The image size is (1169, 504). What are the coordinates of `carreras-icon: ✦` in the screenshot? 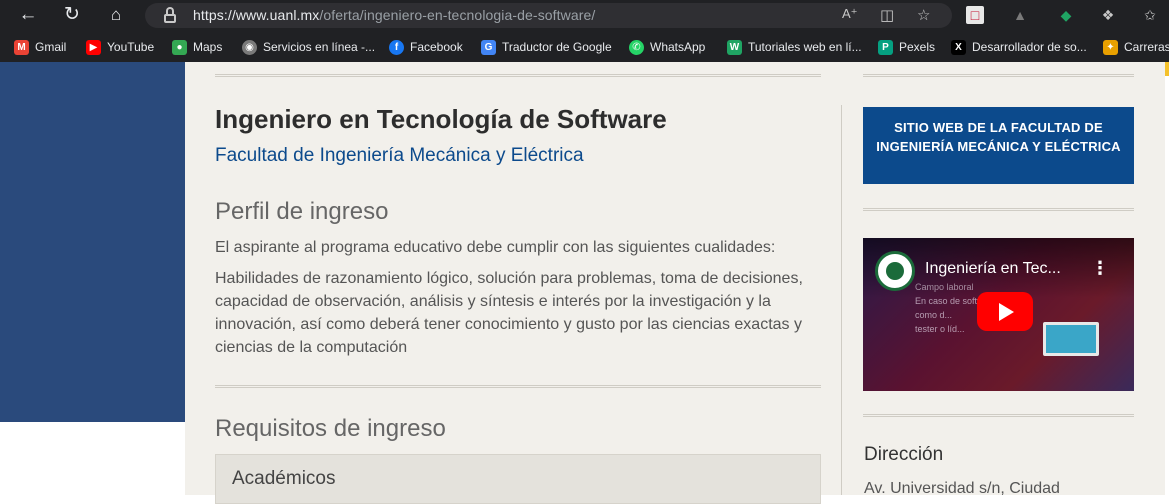 It's located at (1110, 47).